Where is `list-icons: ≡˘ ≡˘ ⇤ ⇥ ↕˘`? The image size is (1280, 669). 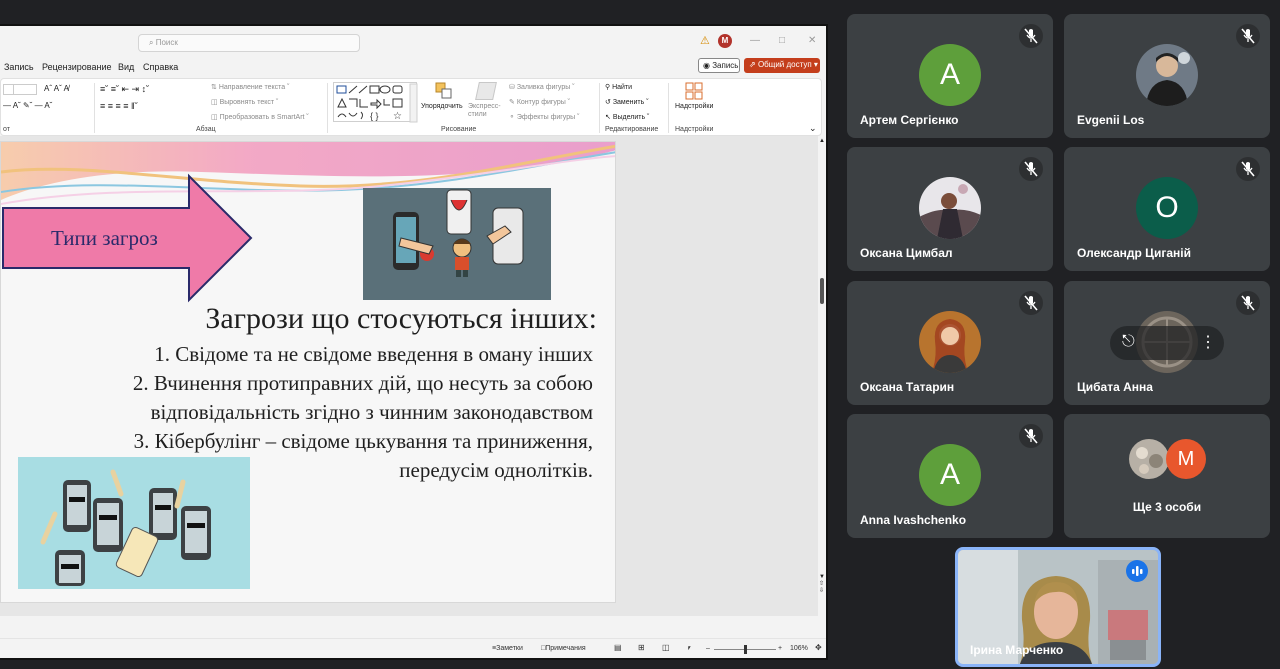 list-icons: ≡˘ ≡˘ ⇤ ⇥ ↕˘ is located at coordinates (124, 89).